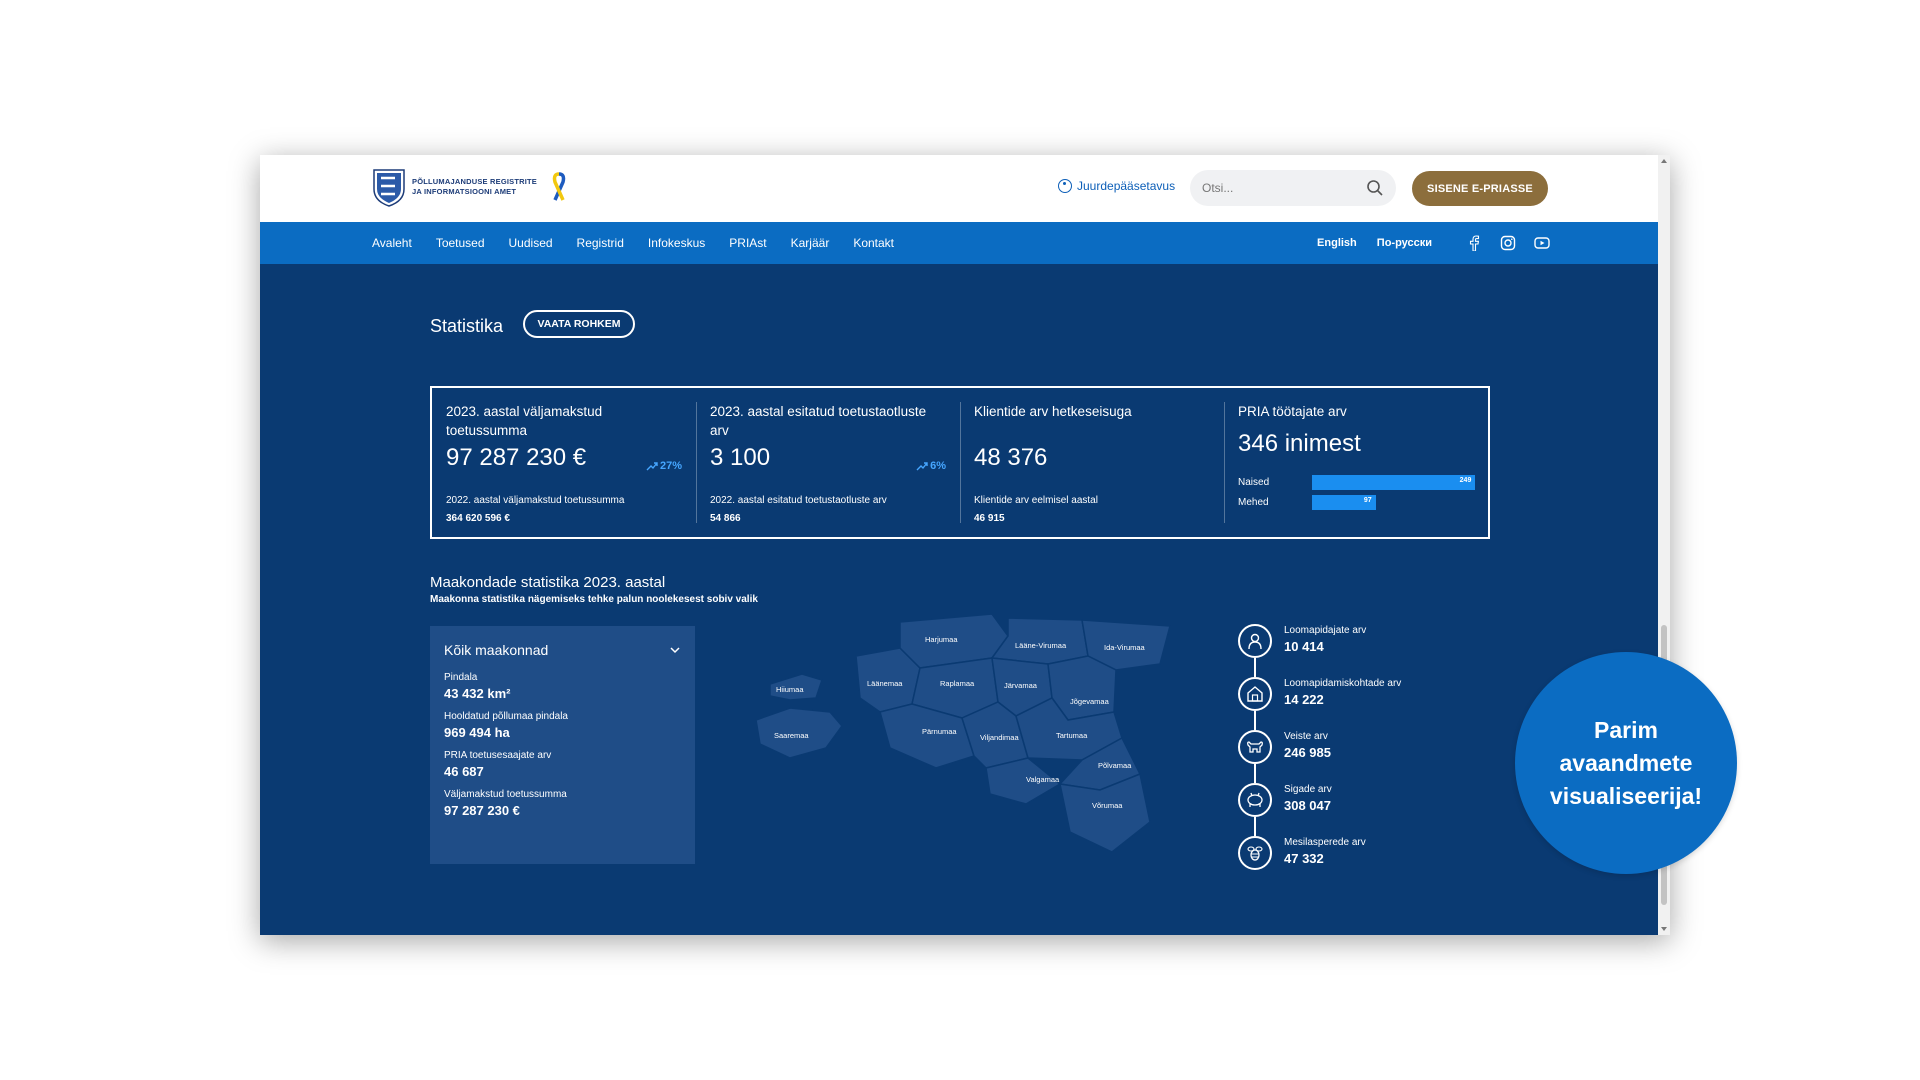  Describe the element at coordinates (999, 737) in the screenshot. I see `map-label-viljandimaa: Viljandimaa` at that location.